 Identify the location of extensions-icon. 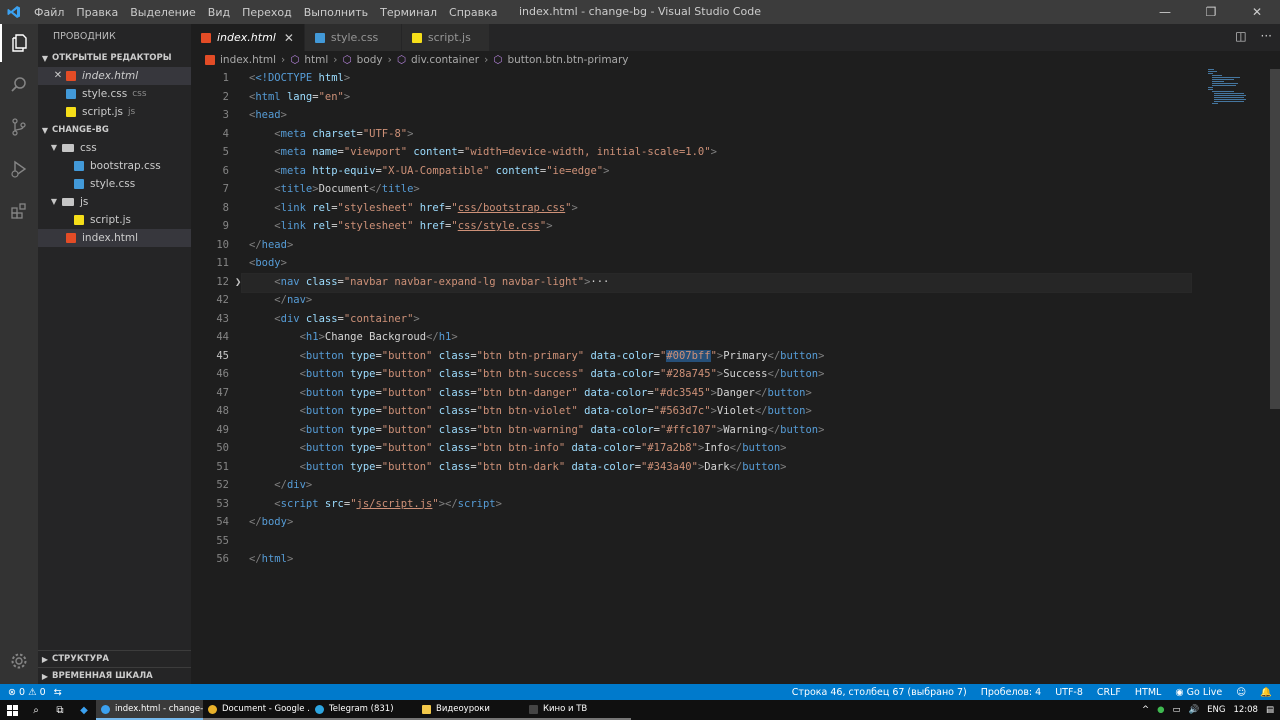
(19, 211).